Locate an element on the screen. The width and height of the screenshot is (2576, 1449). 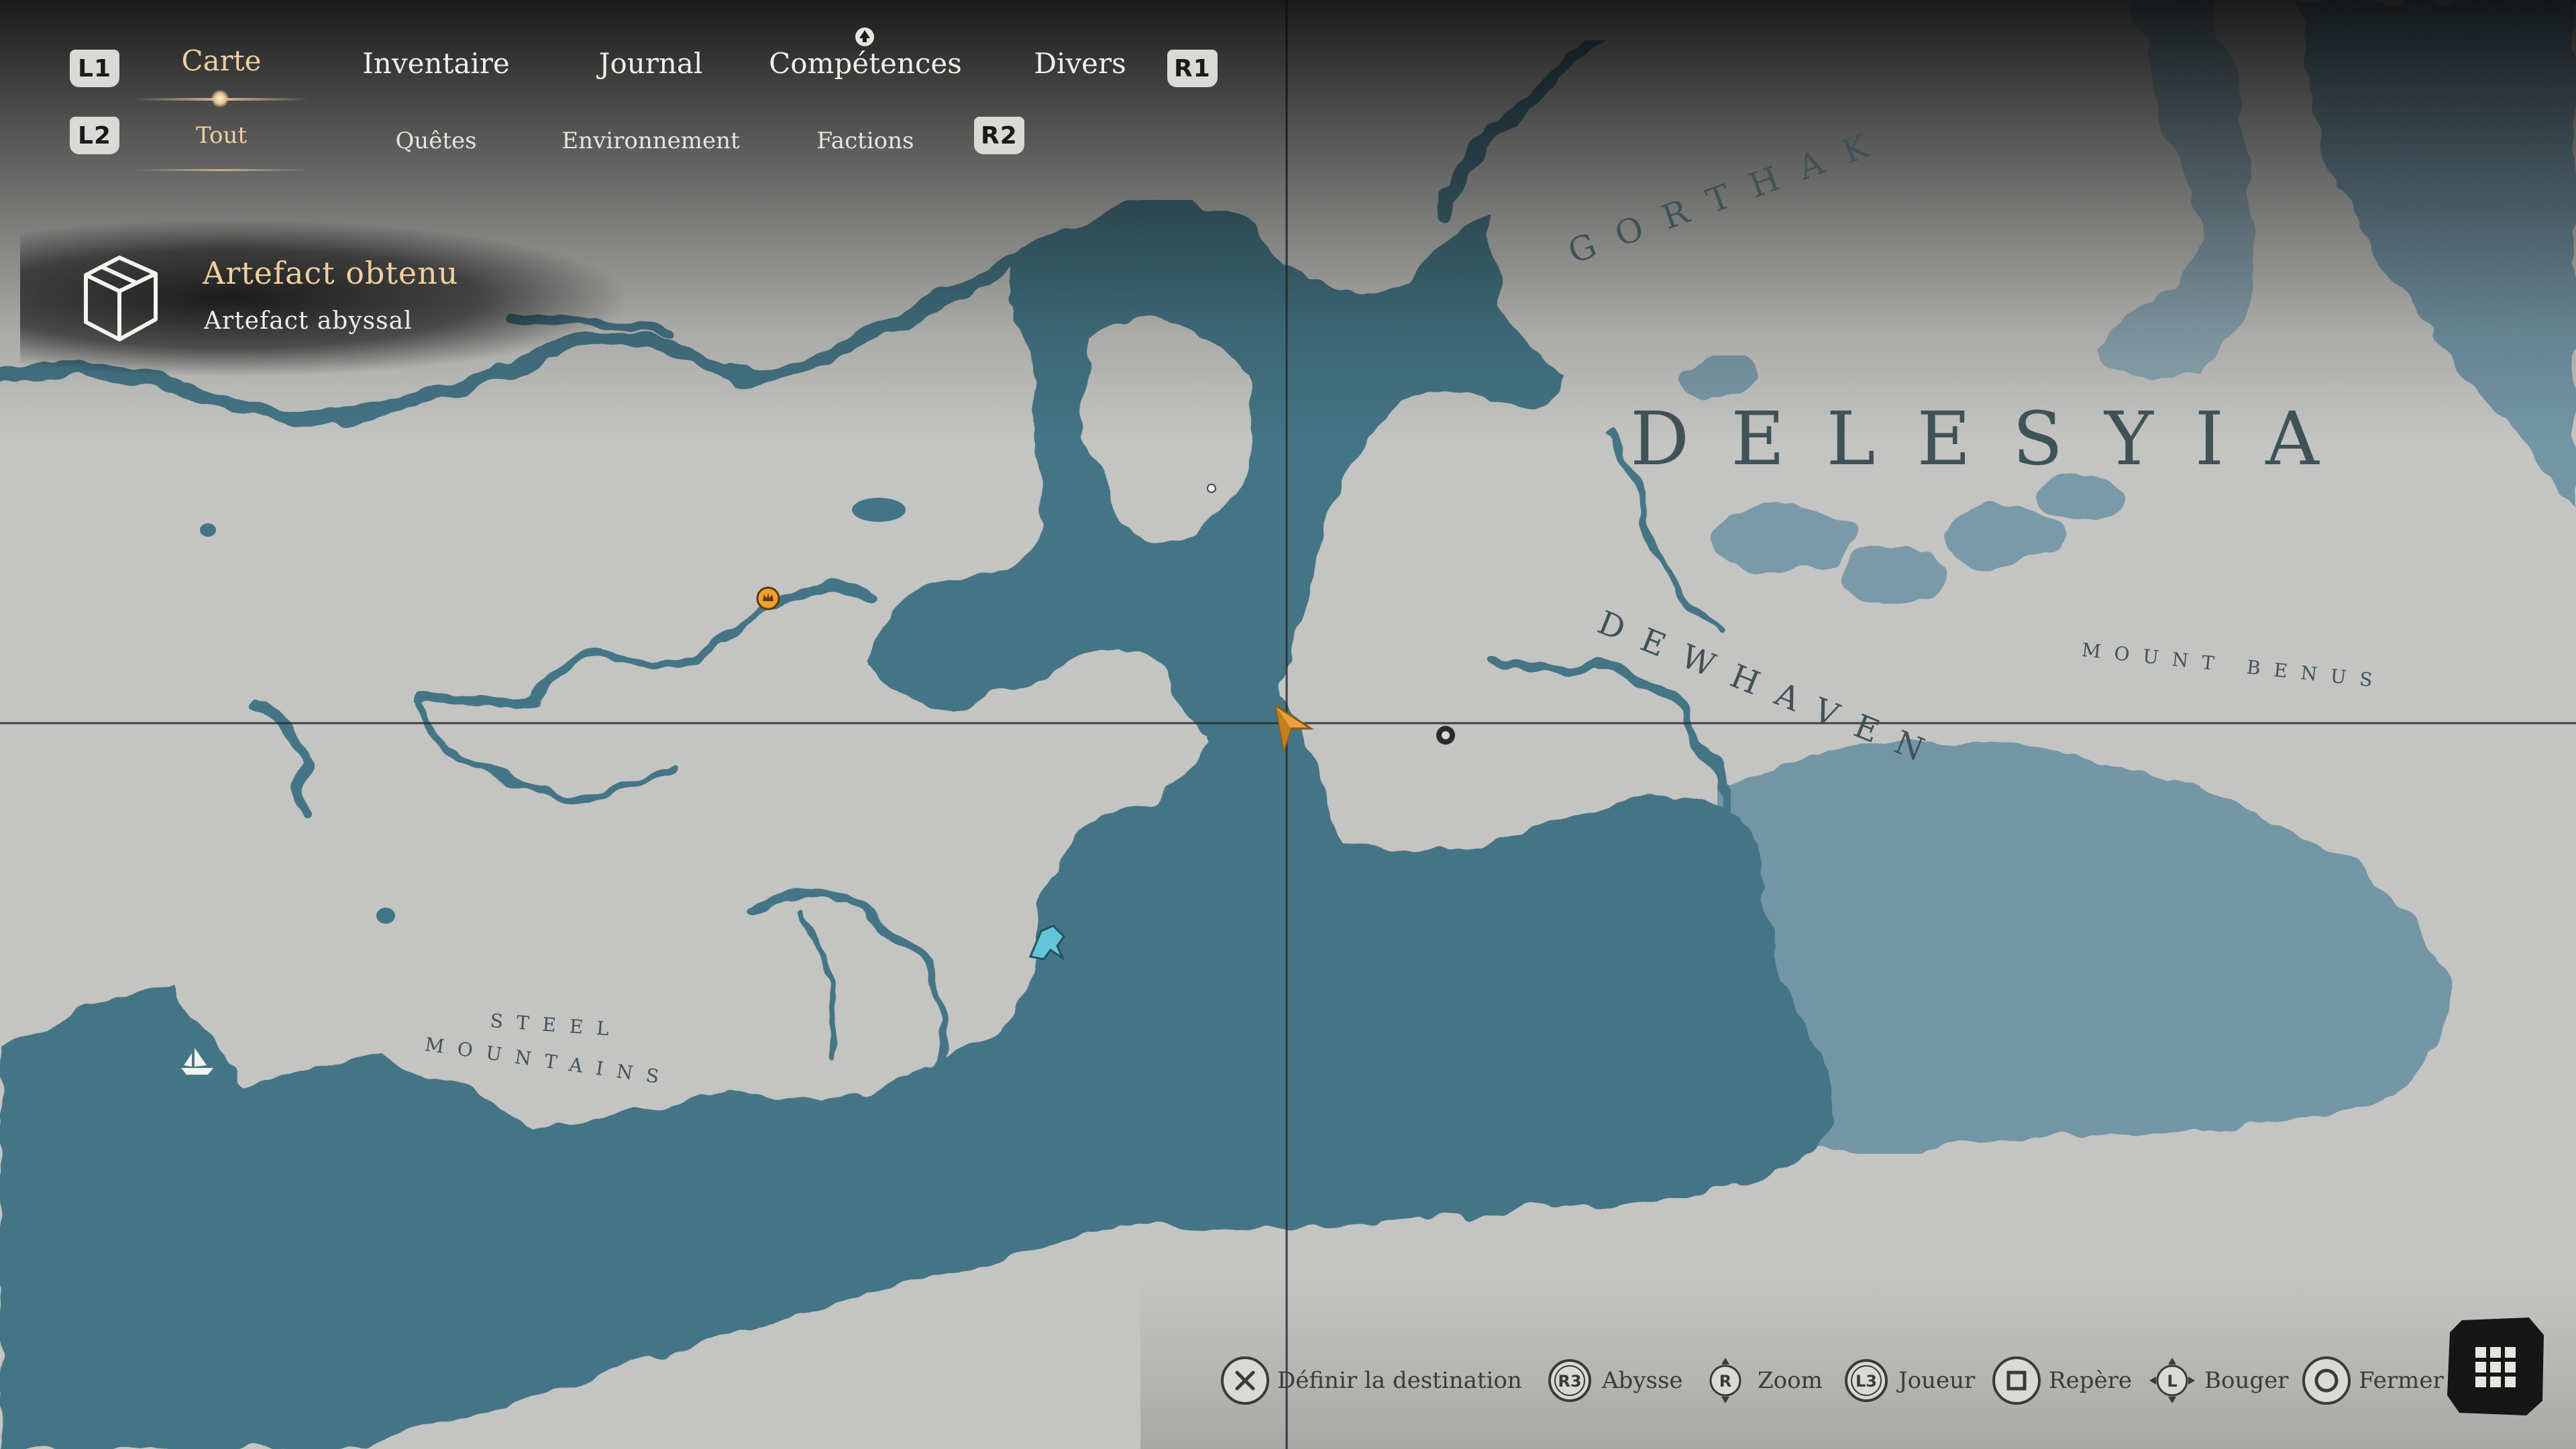
hint-label: Joueur is located at coordinates (1937, 1380).